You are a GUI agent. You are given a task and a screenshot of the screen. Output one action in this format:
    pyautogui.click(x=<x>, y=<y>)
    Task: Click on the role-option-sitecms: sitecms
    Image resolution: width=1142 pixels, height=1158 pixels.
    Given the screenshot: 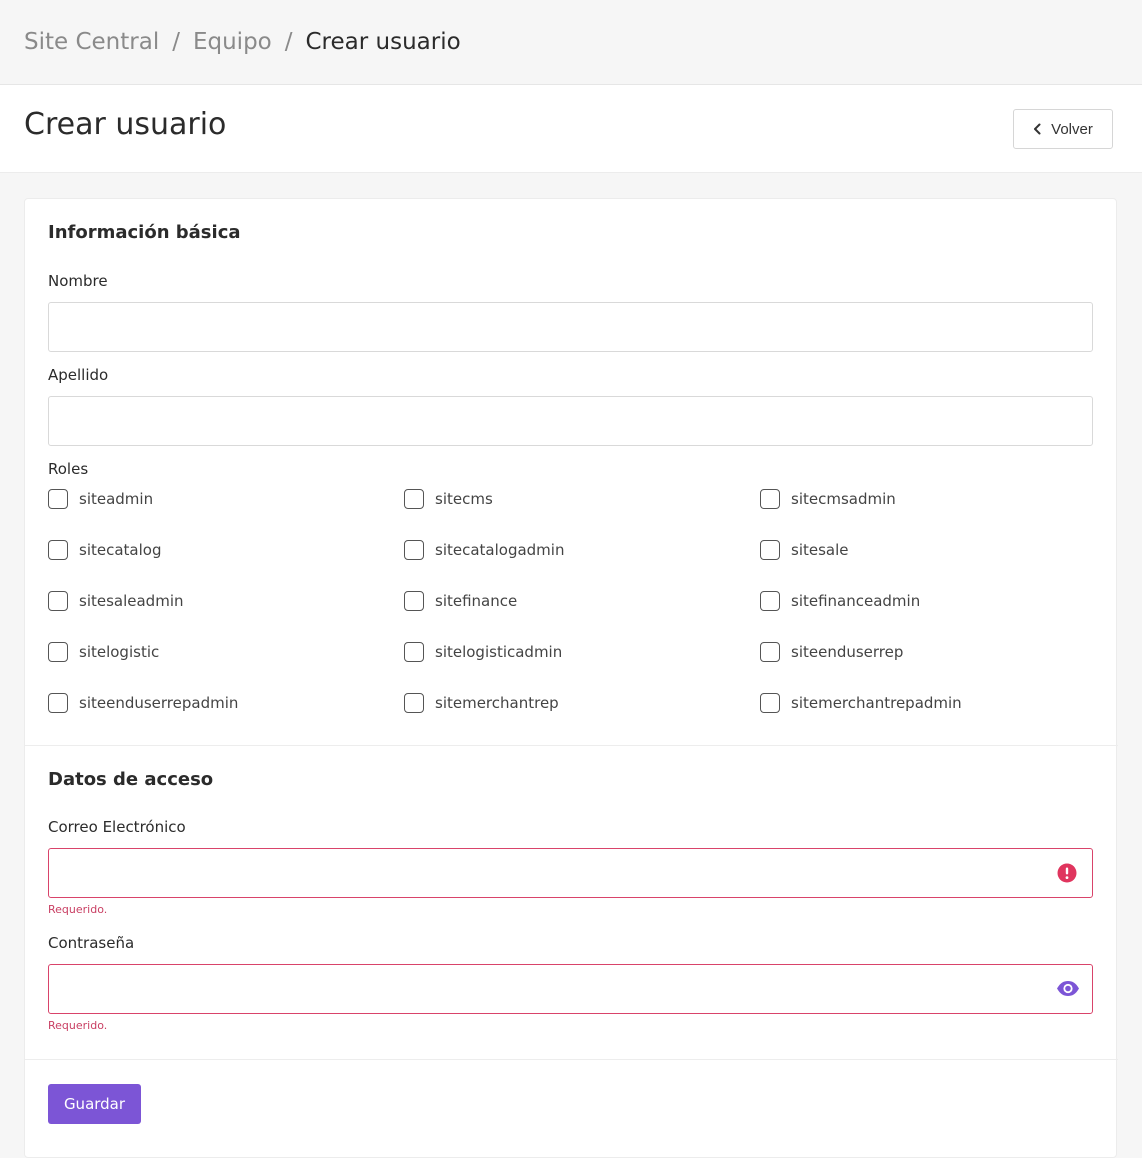 What is the action you would take?
    pyautogui.click(x=448, y=499)
    